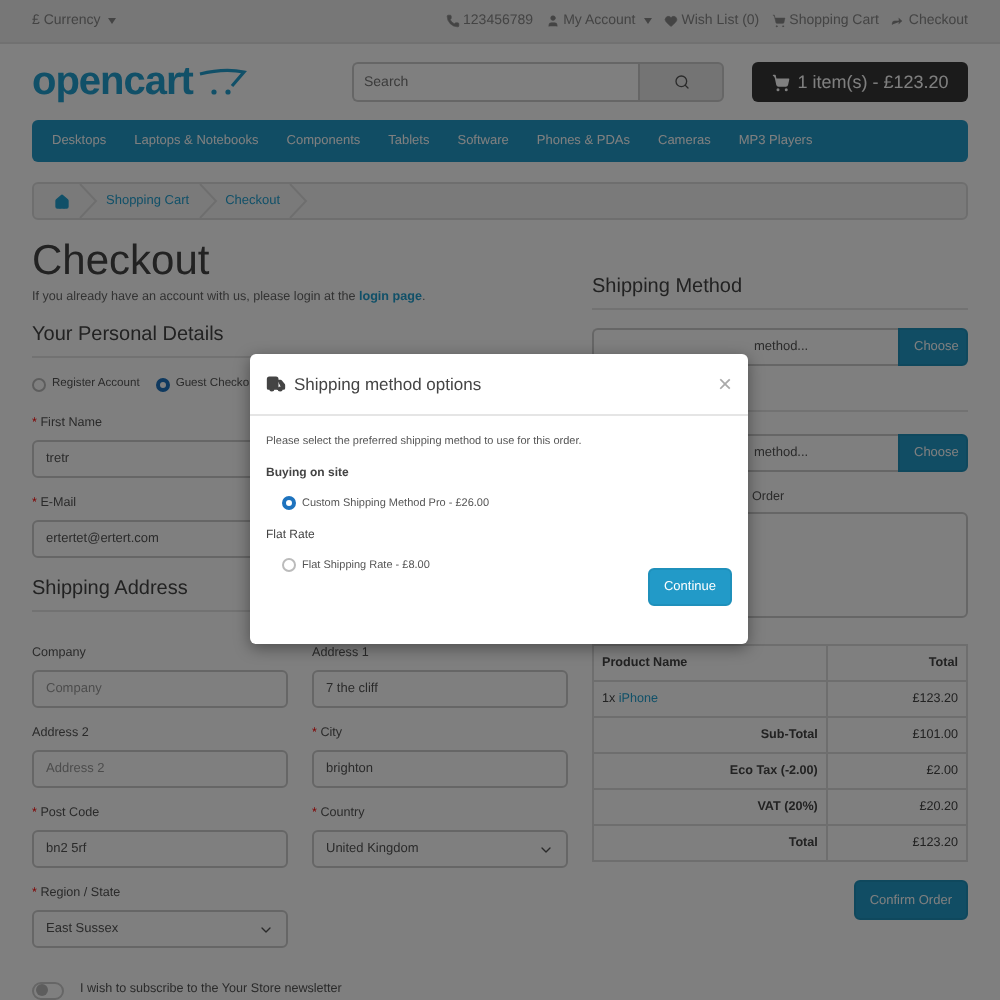 Image resolution: width=1000 pixels, height=1000 pixels. What do you see at coordinates (670, 21) in the screenshot?
I see `heart-icon` at bounding box center [670, 21].